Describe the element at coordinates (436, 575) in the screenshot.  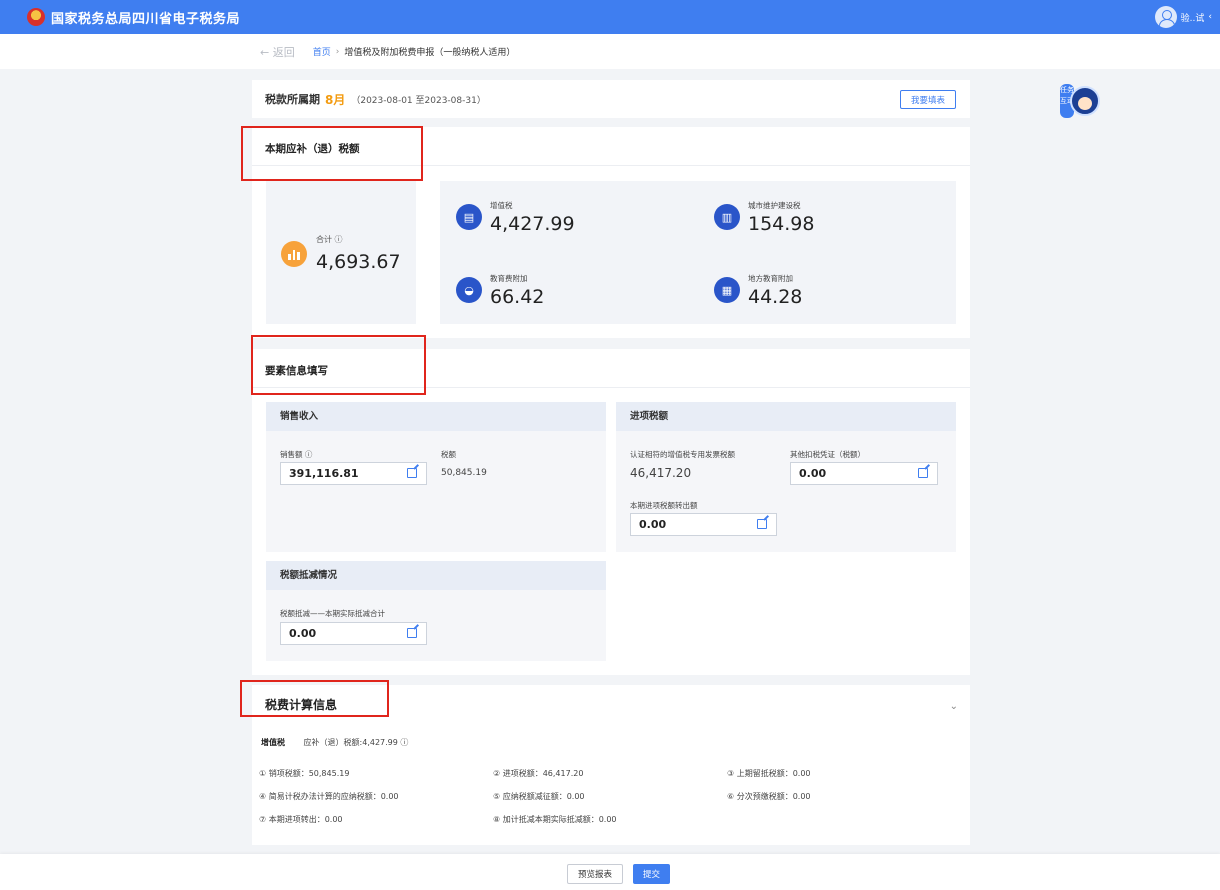
I see `deduction-heading: 税额抵减情况` at that location.